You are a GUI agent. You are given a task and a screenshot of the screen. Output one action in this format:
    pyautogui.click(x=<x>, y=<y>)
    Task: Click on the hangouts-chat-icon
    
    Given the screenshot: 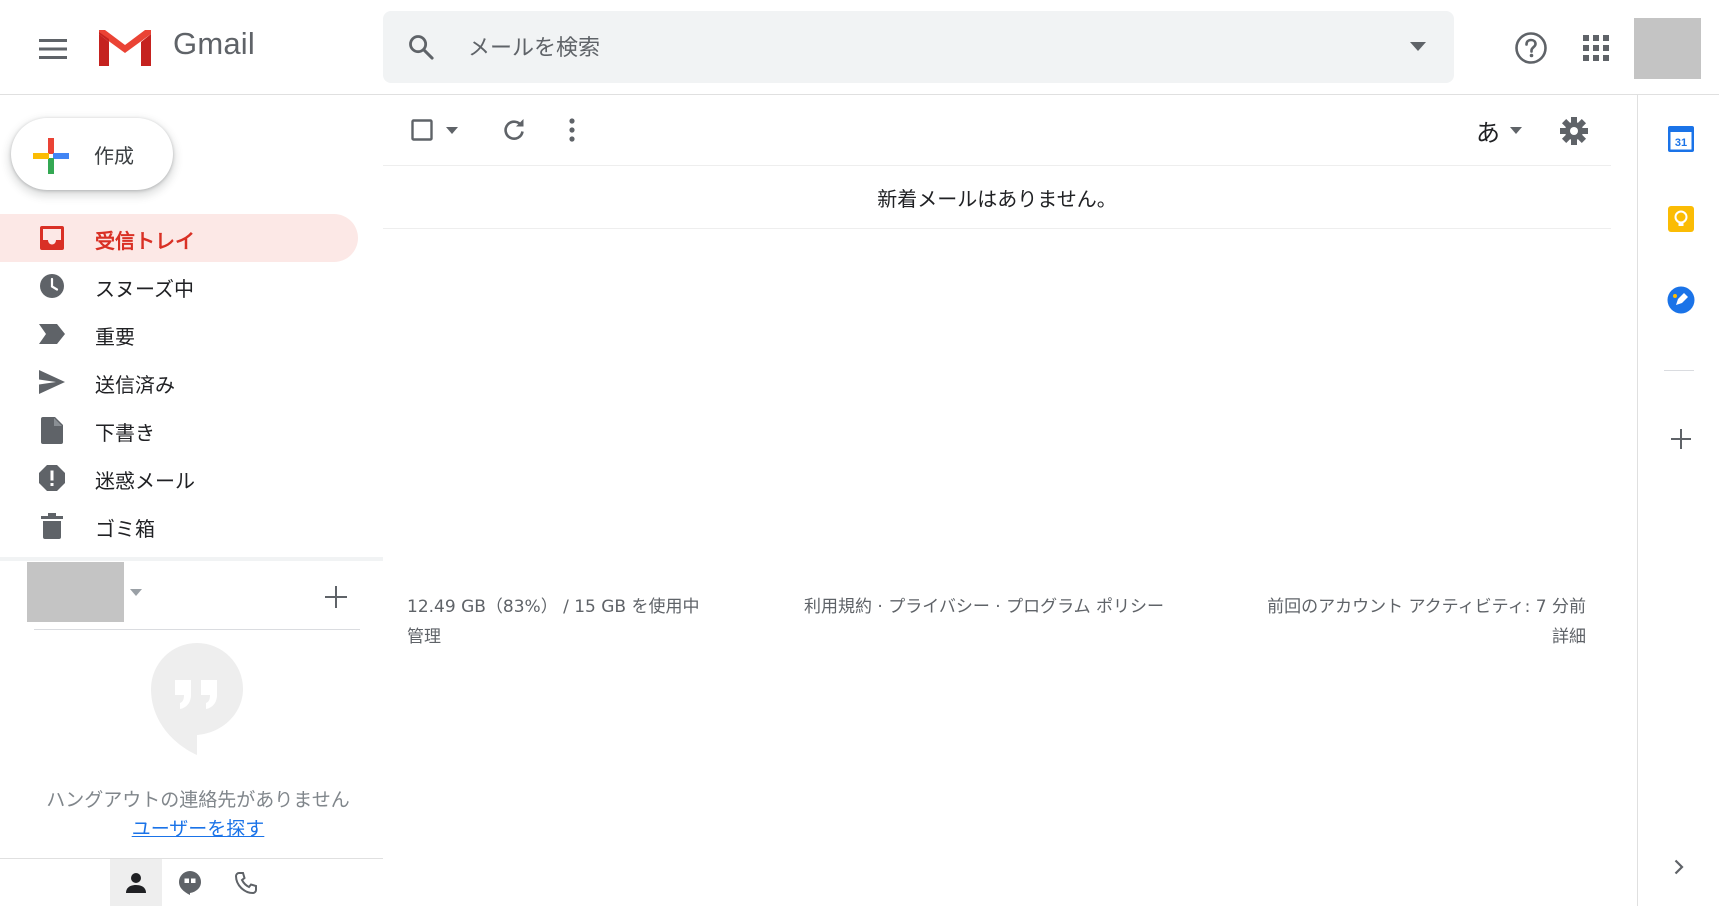 What is the action you would take?
    pyautogui.click(x=190, y=882)
    